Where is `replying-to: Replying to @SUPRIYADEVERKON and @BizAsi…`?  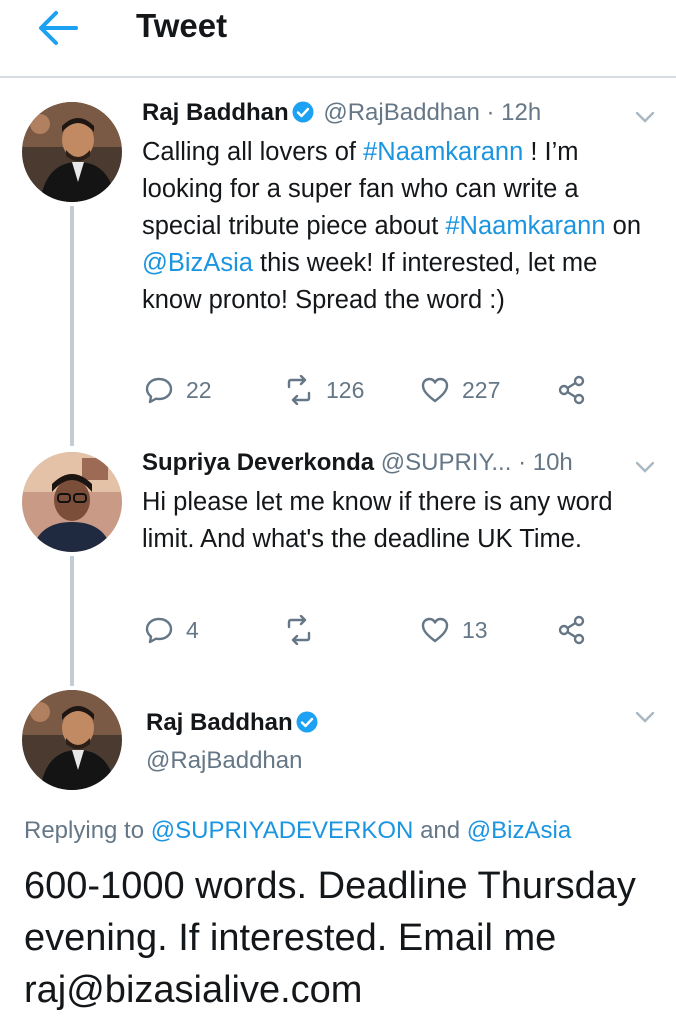
replying-to: Replying to @SUPRIYADEVERKON and @BizAsi… is located at coordinates (298, 830).